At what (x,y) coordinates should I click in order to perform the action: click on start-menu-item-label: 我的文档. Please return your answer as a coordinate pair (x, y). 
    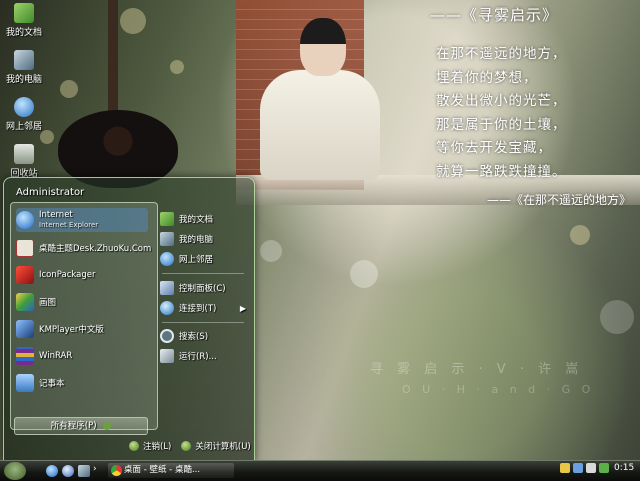
    Looking at the image, I should click on (196, 220).